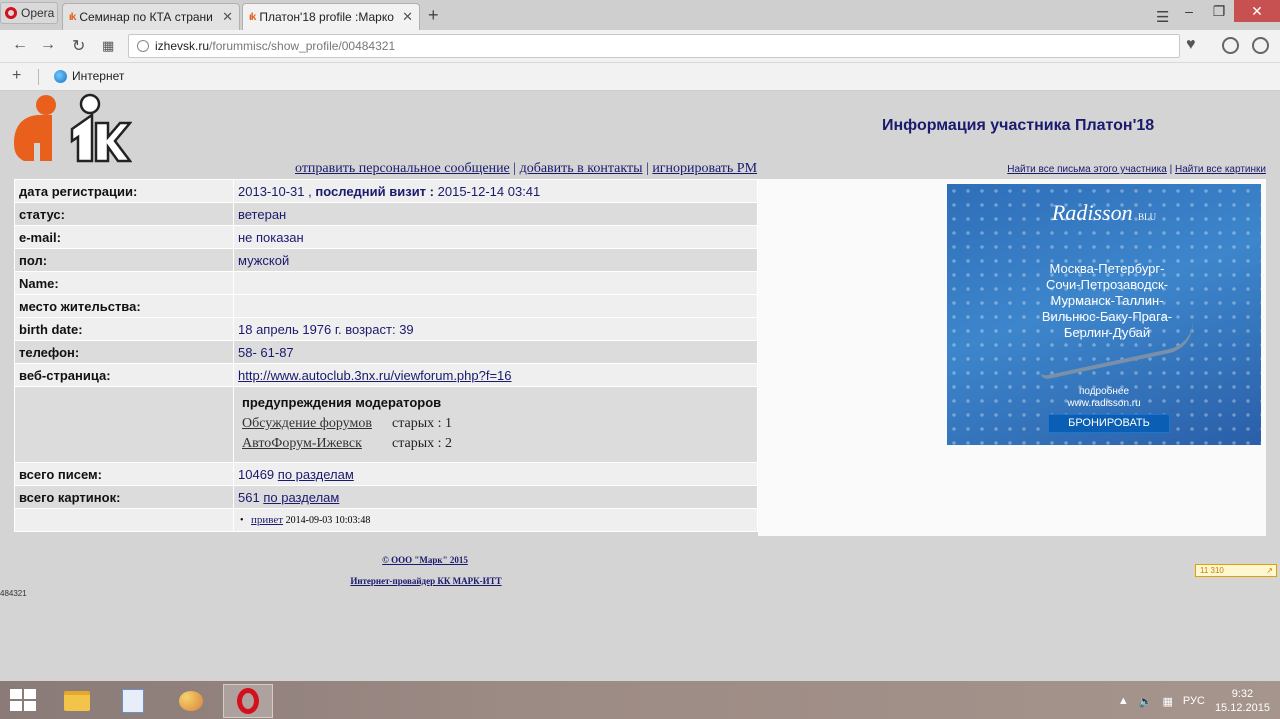  Describe the element at coordinates (1109, 423) in the screenshot. I see `book-button: БРОНИРОВАТЬ` at that location.